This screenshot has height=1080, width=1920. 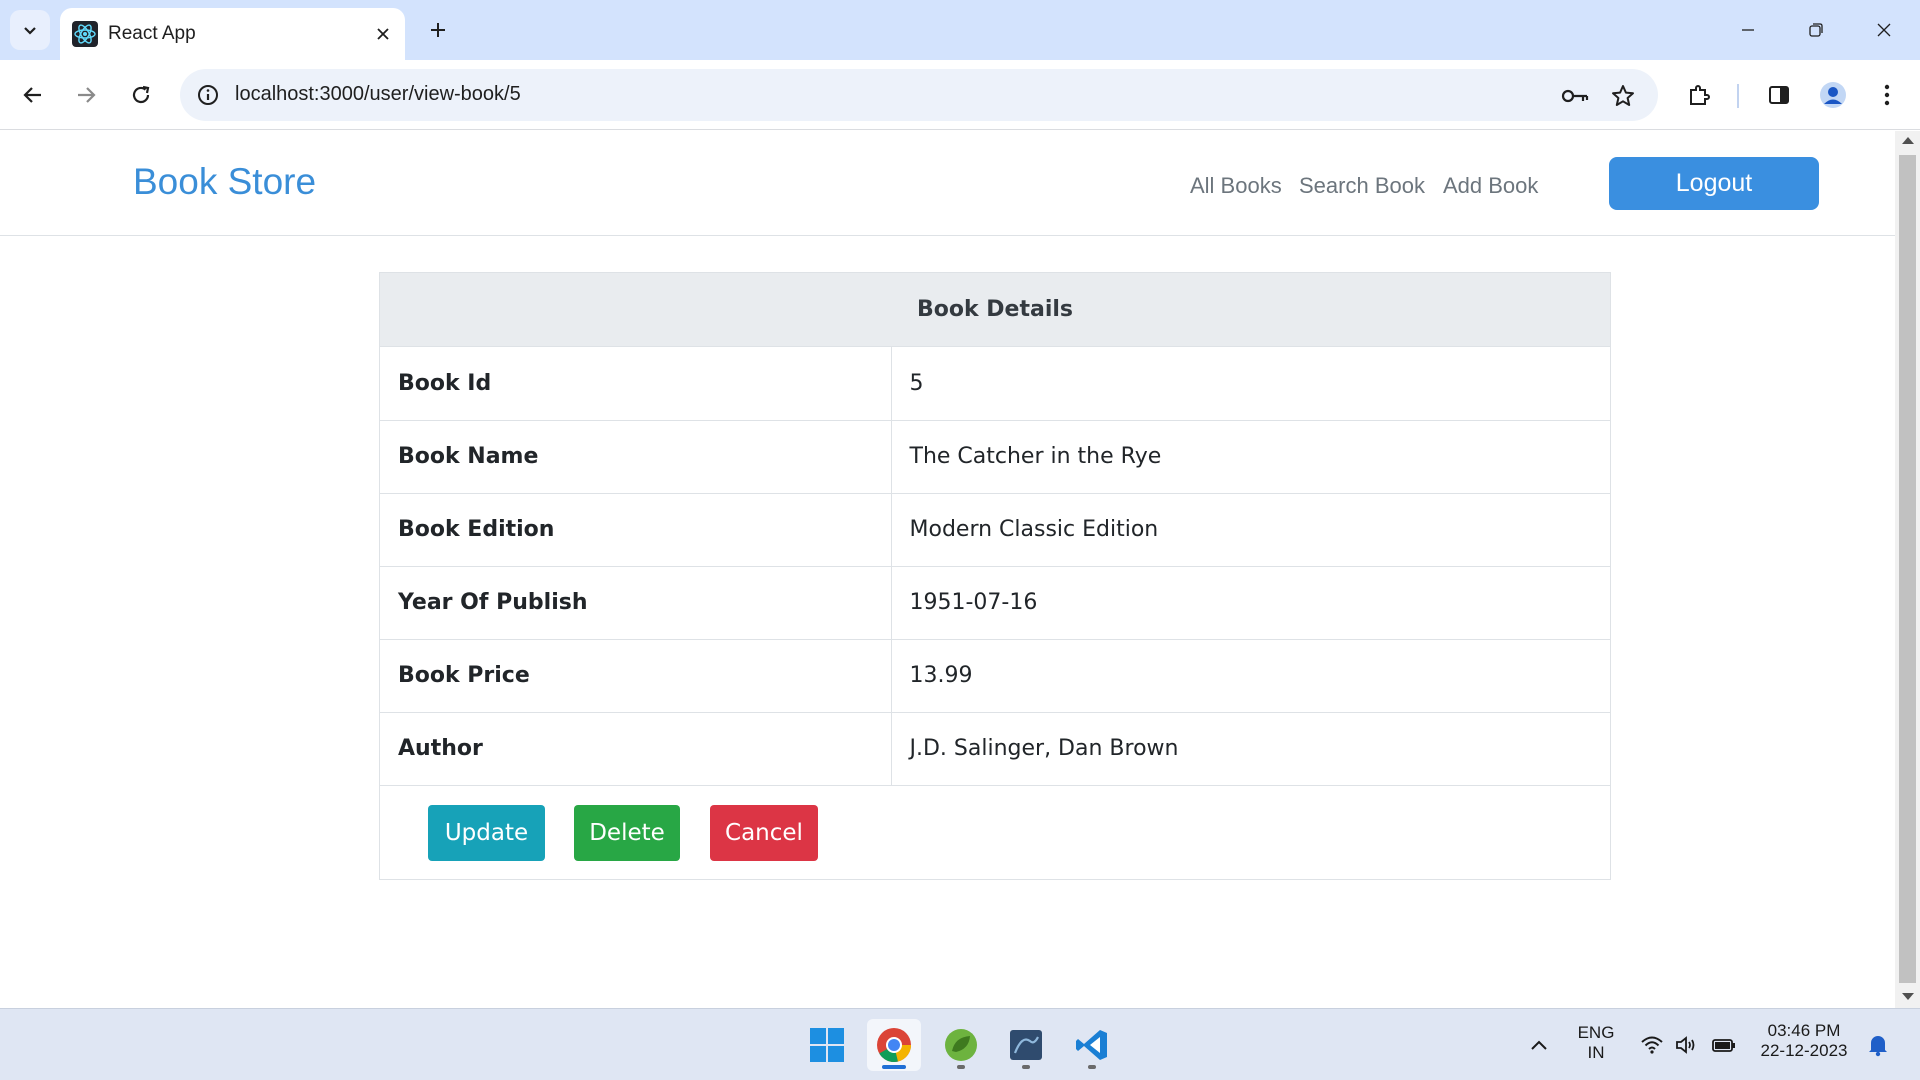 What do you see at coordinates (1539, 1045) in the screenshot?
I see `chevron-up-icon` at bounding box center [1539, 1045].